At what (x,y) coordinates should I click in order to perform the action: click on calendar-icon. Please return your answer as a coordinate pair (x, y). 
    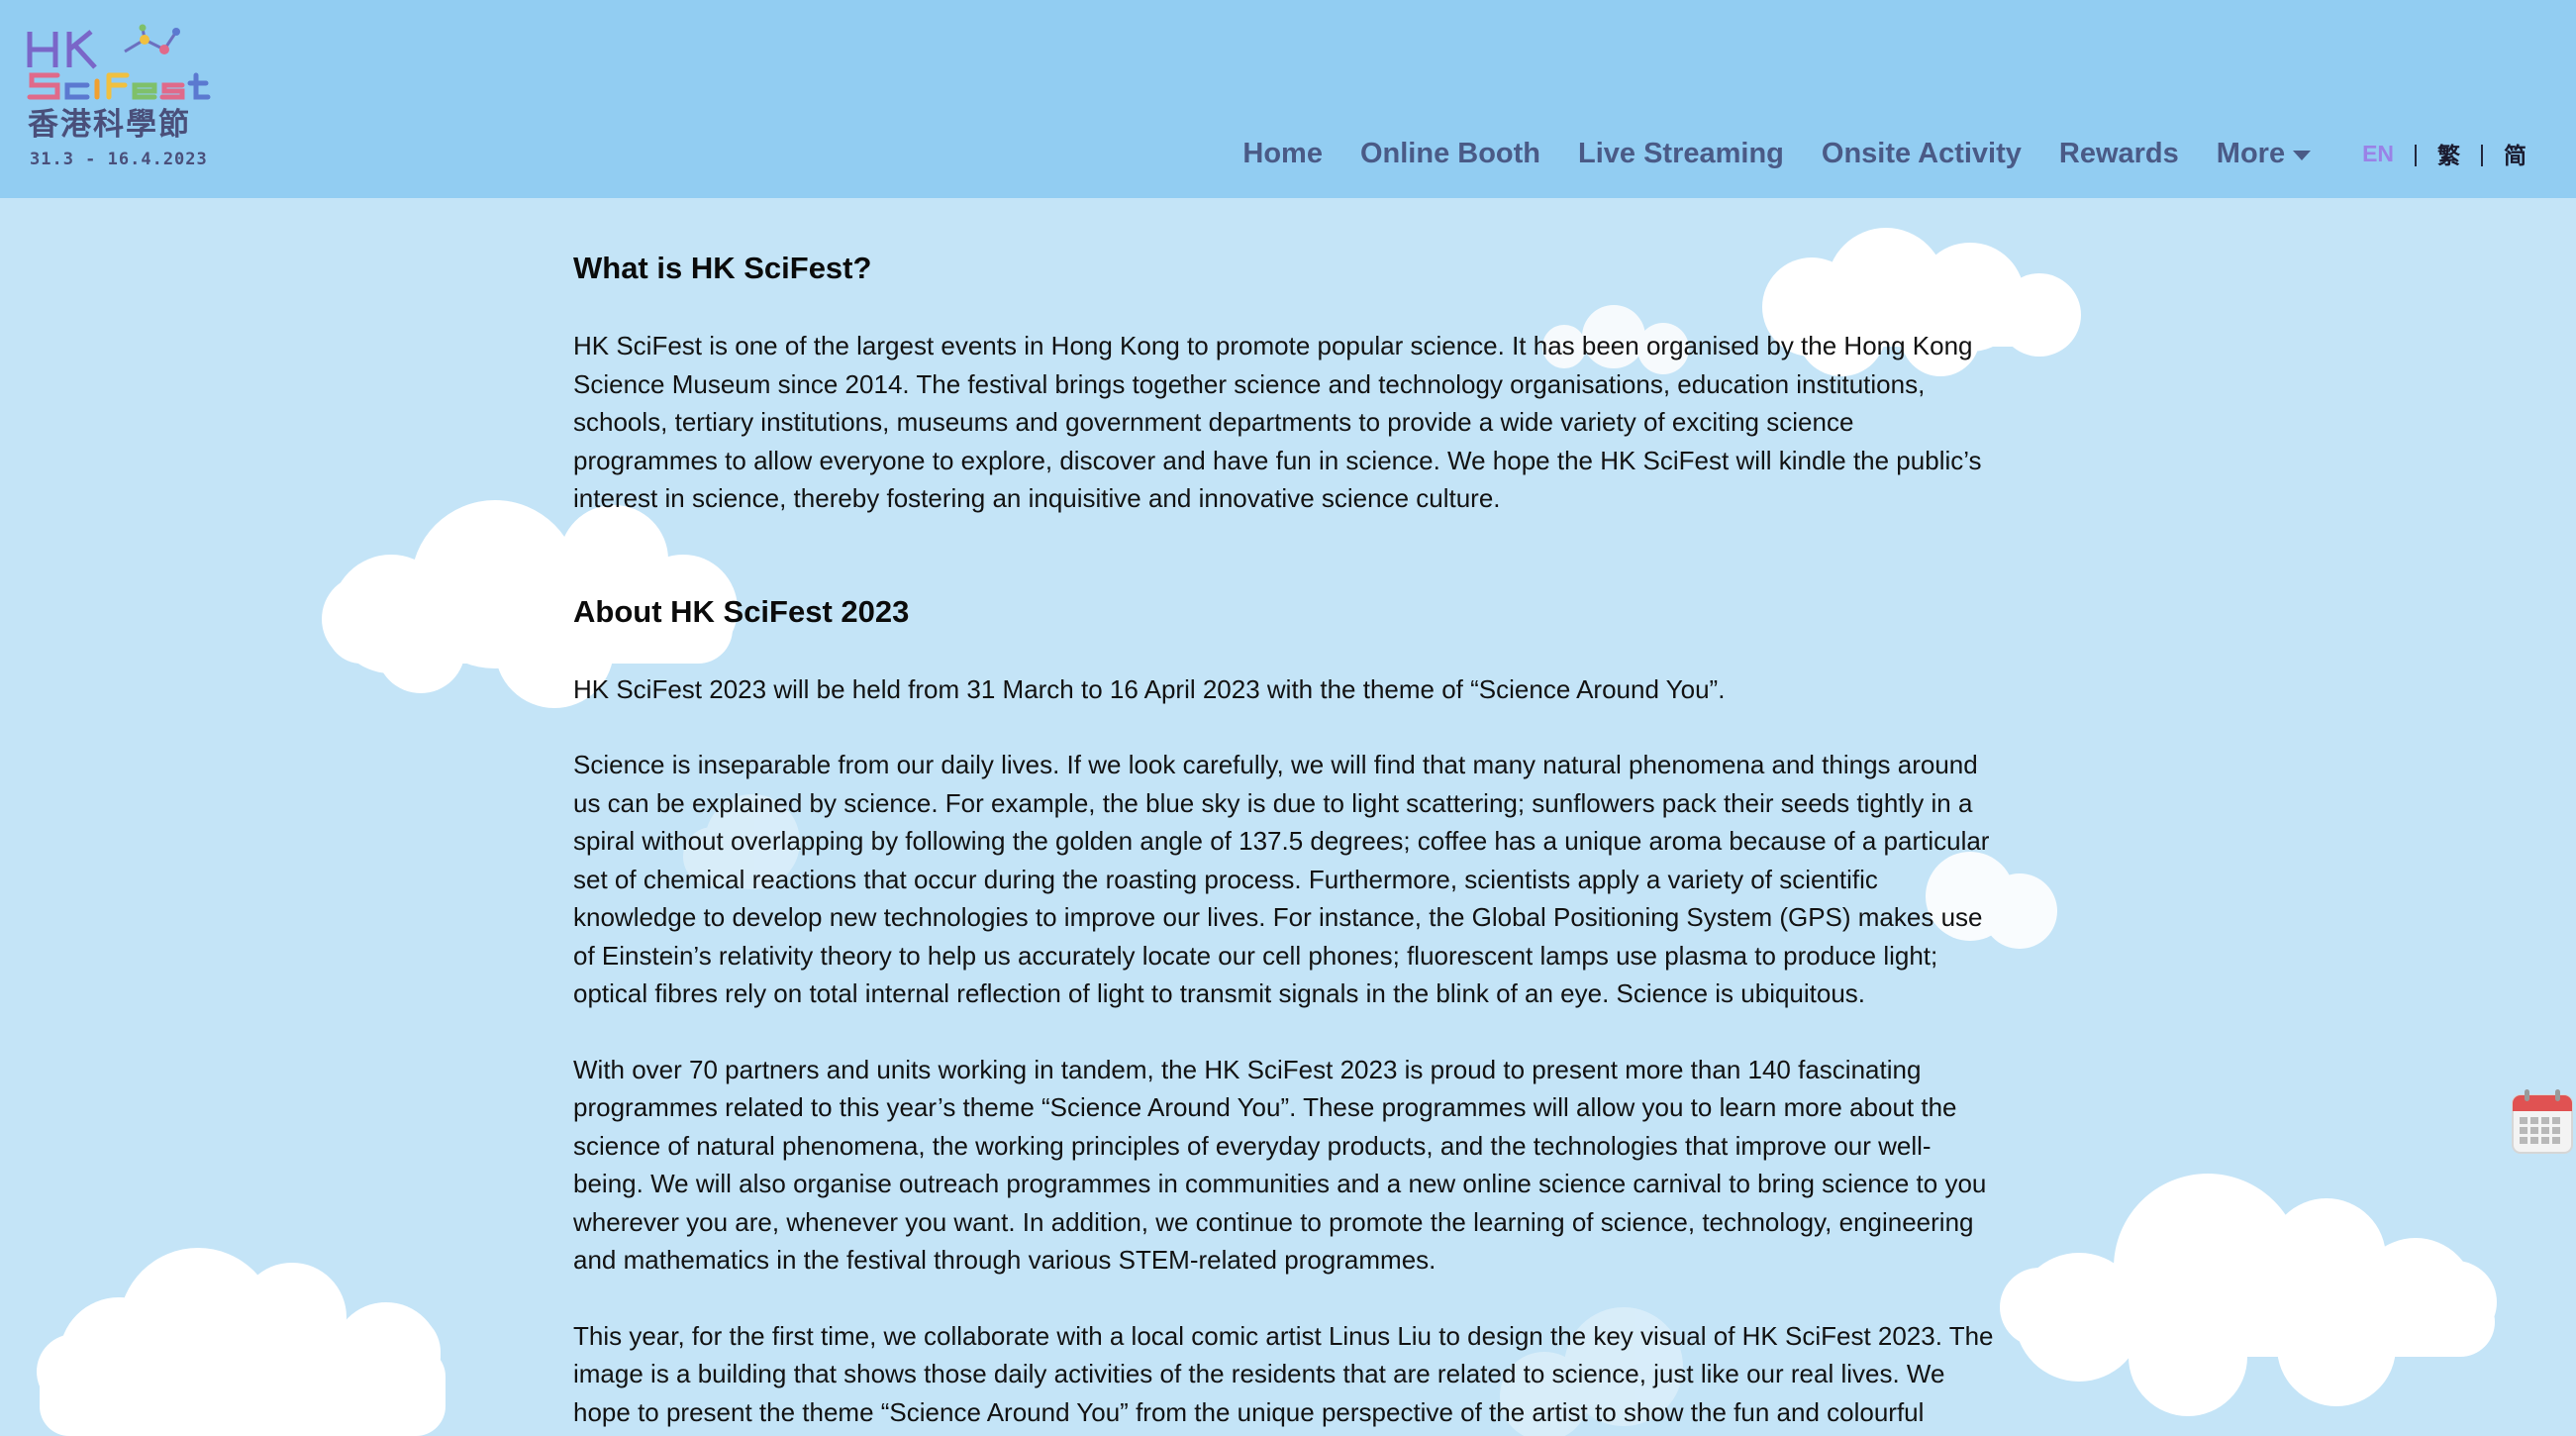
    Looking at the image, I should click on (2543, 1121).